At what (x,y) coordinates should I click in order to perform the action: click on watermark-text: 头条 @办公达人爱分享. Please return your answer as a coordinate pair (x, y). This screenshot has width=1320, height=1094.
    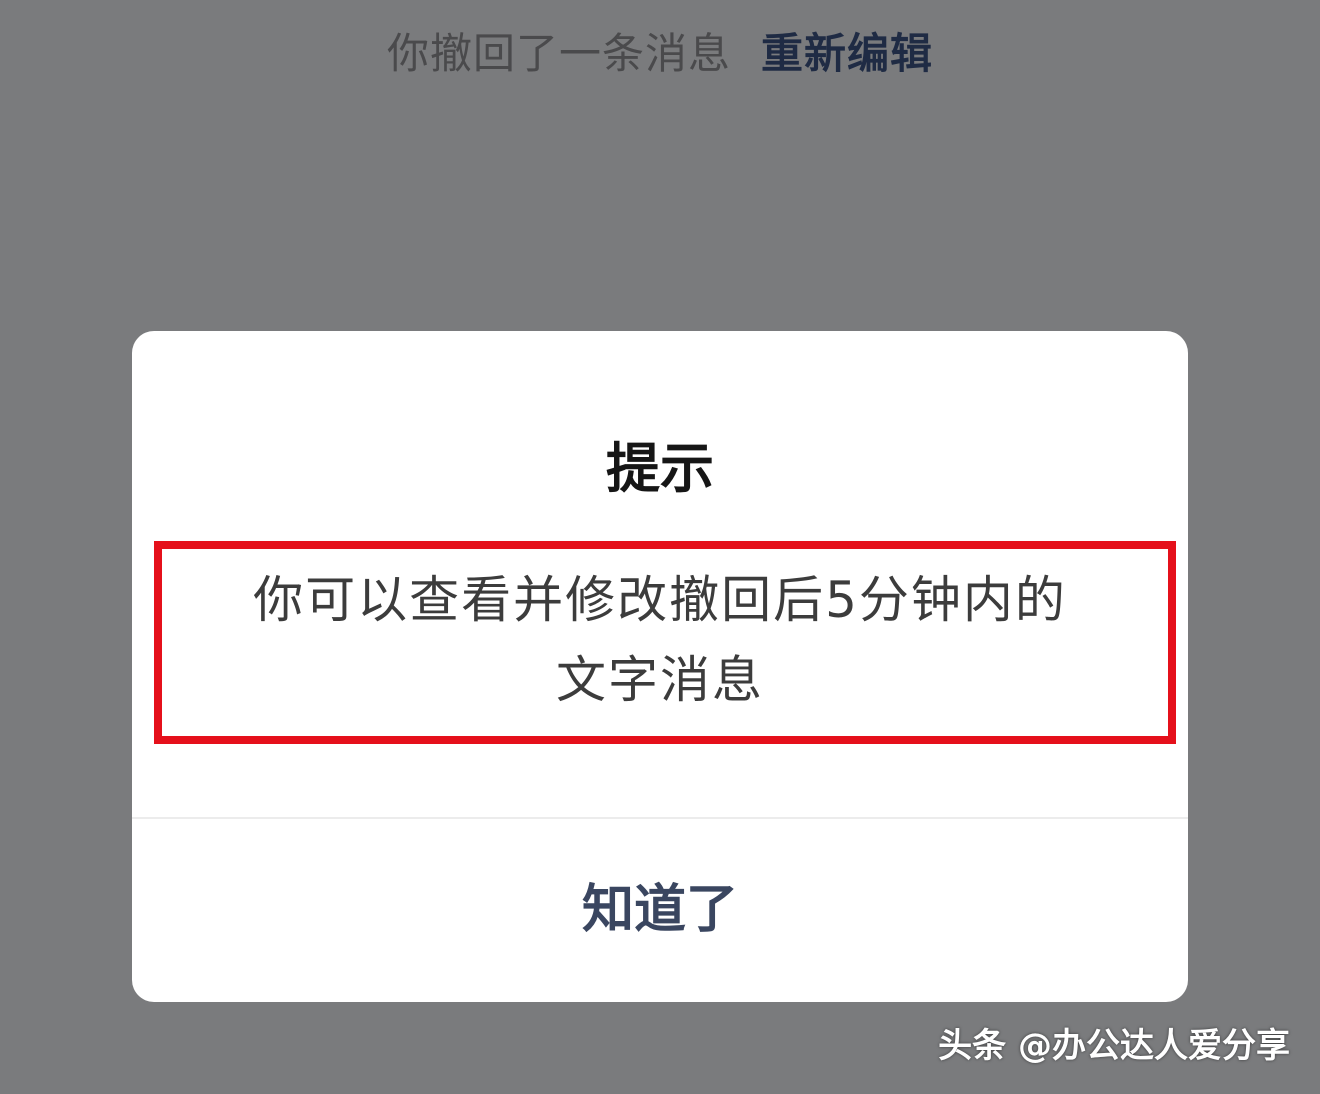
    Looking at the image, I should click on (1114, 1046).